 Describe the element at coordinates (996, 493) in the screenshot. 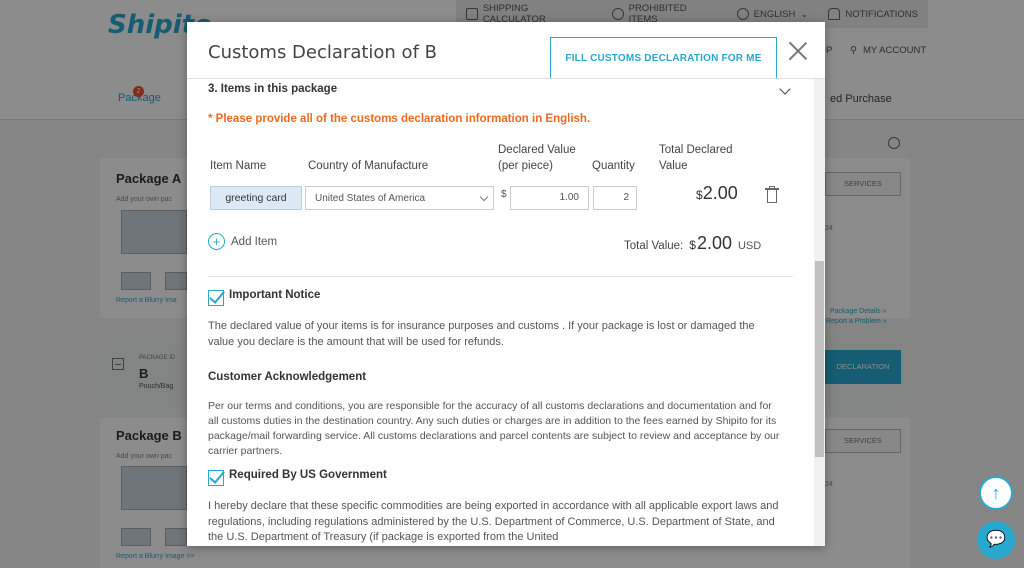

I see `scroll-to-top-button: ↑` at that location.